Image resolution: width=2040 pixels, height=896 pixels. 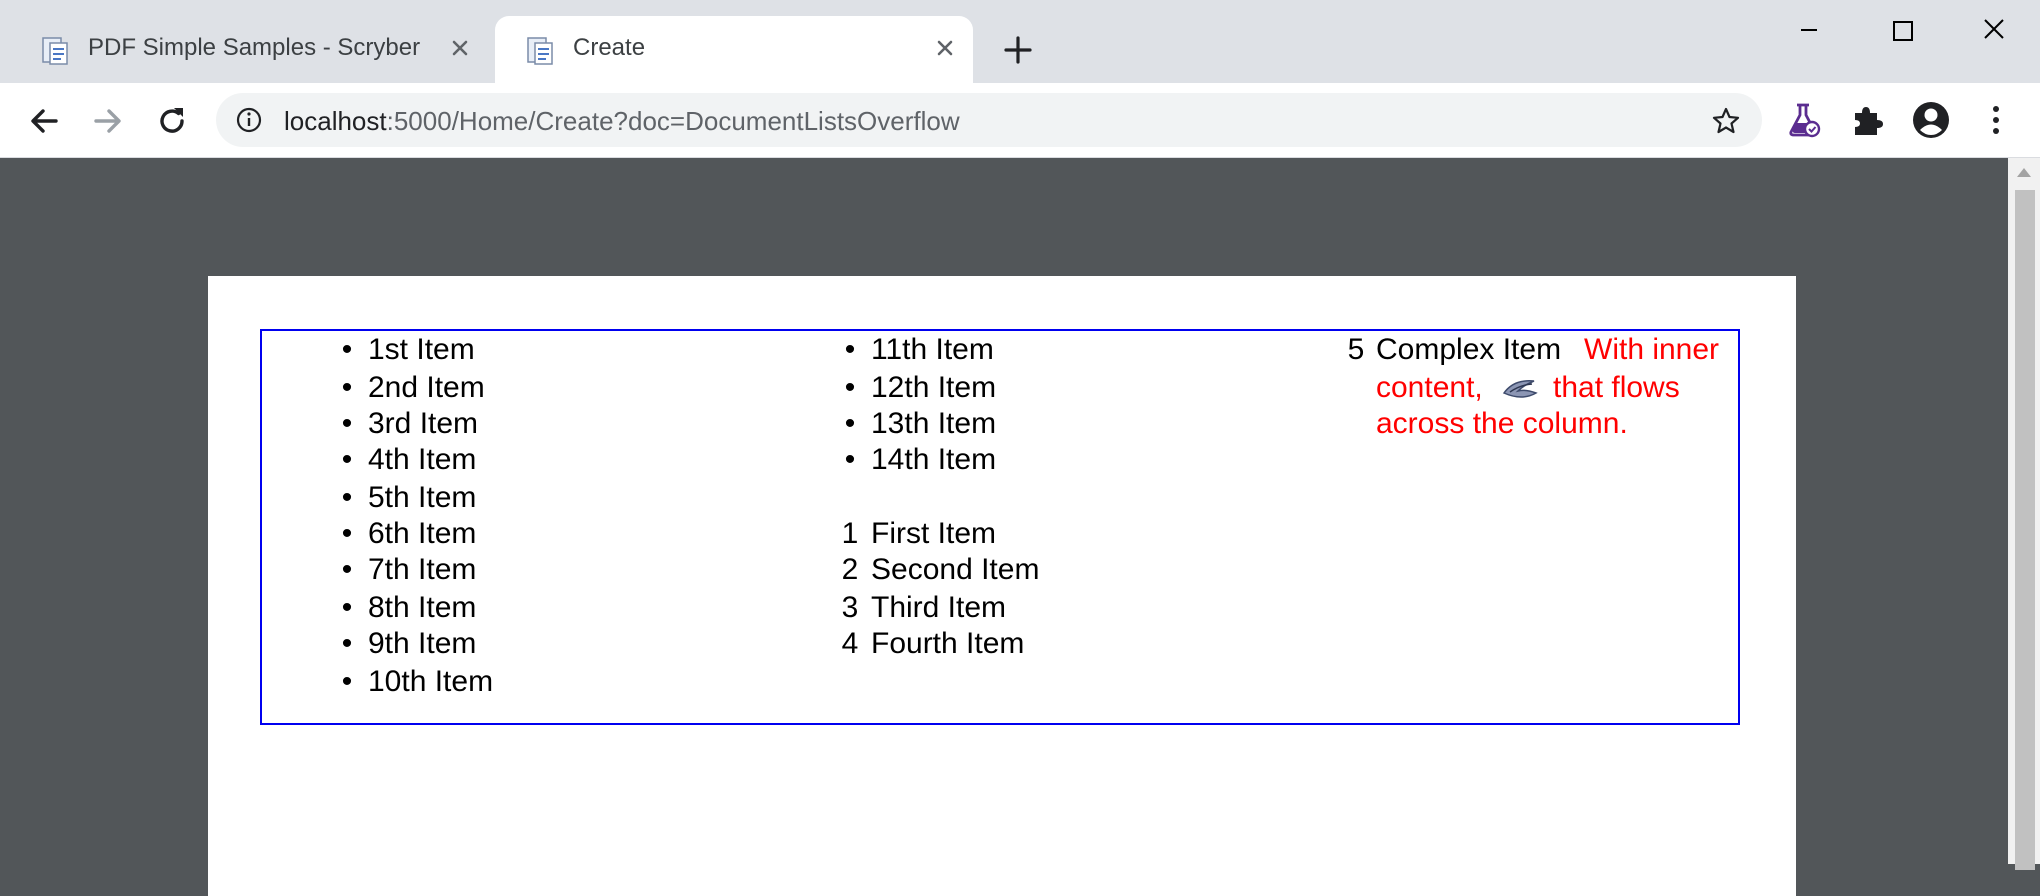 I want to click on extensions-puzzle-icon, so click(x=1867, y=120).